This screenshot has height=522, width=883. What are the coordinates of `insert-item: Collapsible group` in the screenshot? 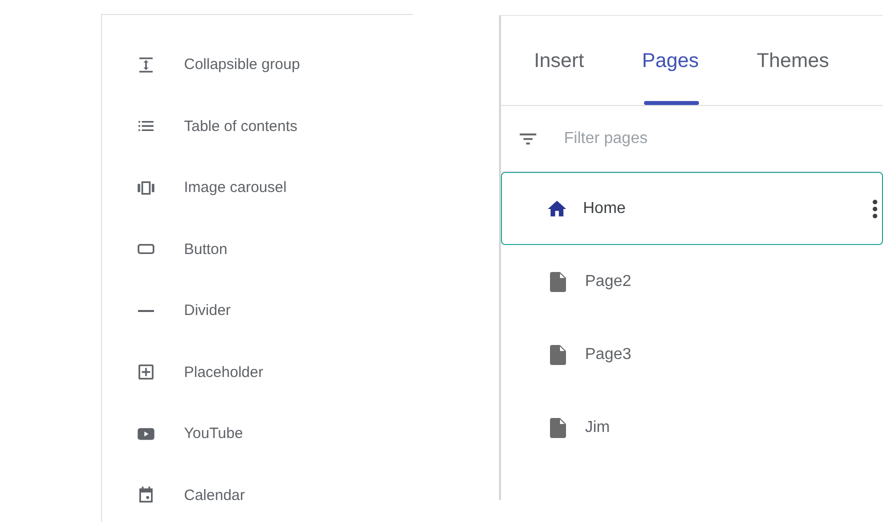 It's located at (257, 65).